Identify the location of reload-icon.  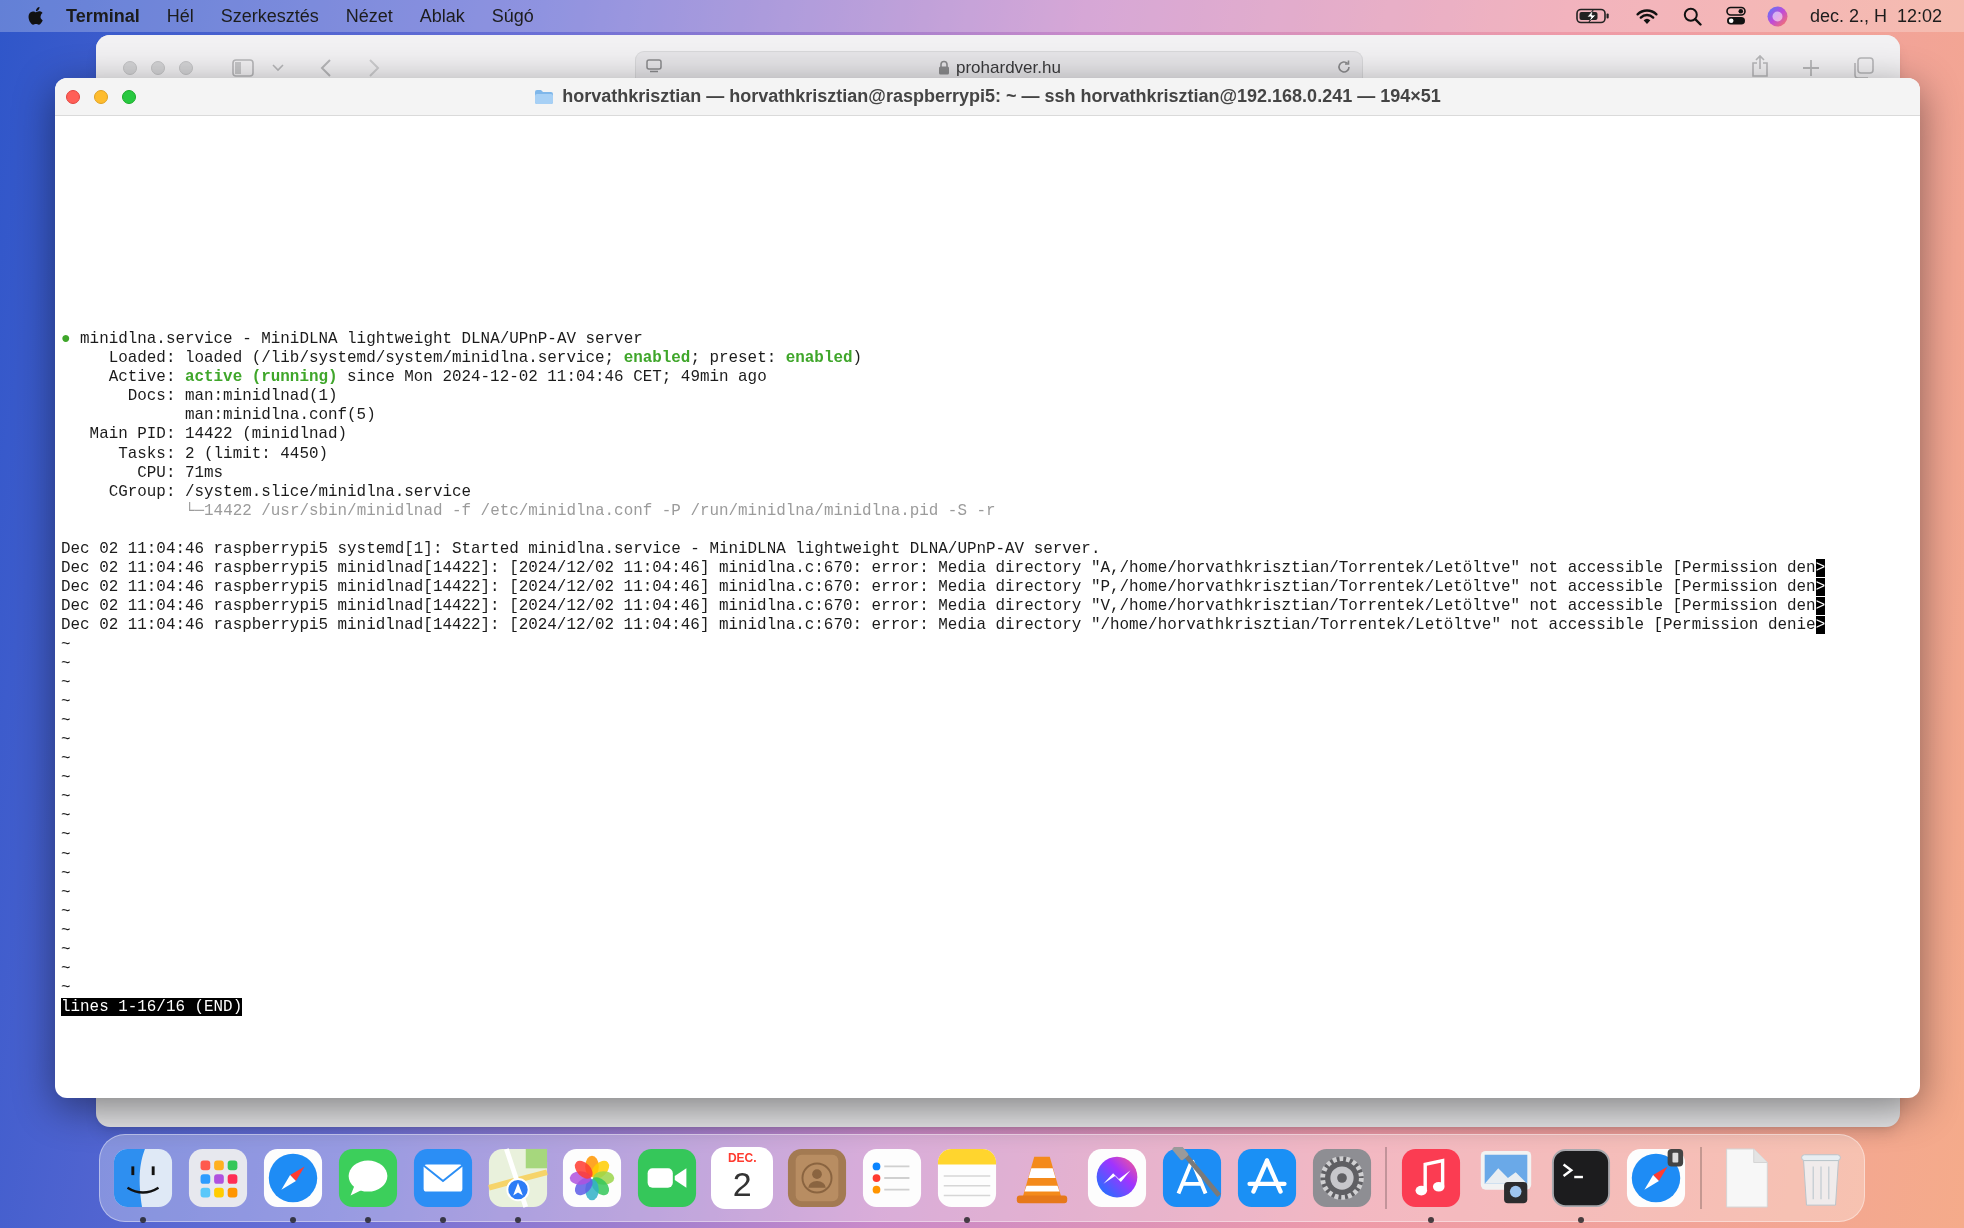
(1344, 67).